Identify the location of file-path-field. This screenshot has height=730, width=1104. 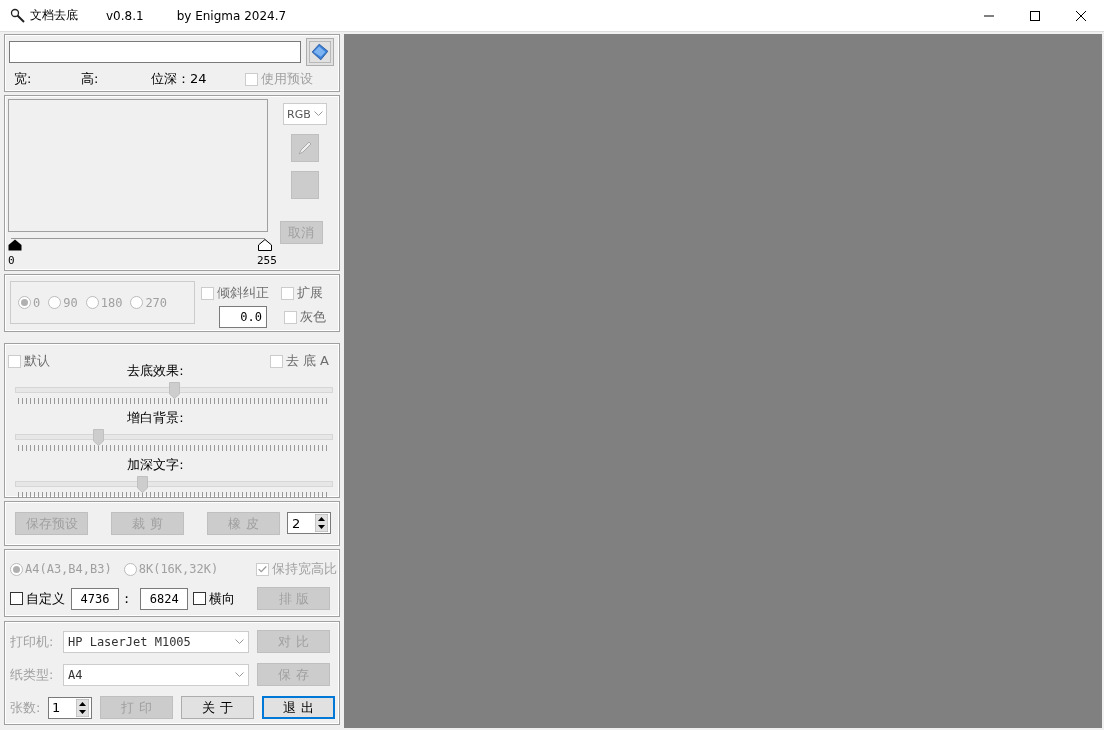
(155, 52).